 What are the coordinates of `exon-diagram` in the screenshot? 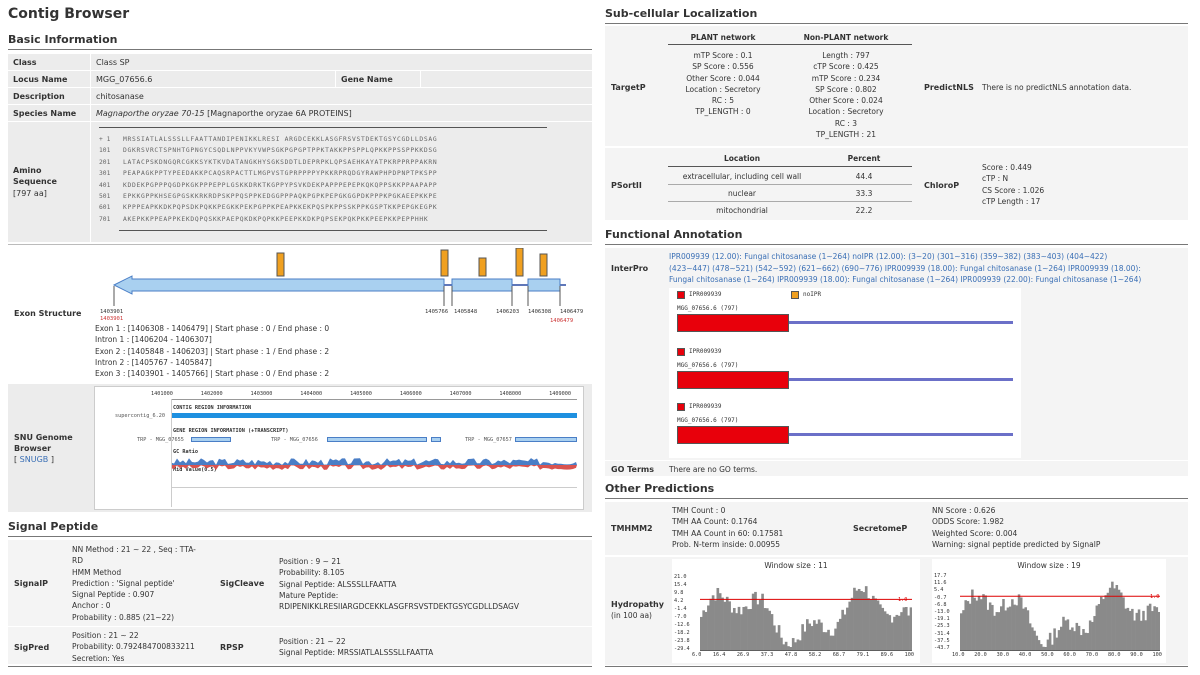 It's located at (339, 277).